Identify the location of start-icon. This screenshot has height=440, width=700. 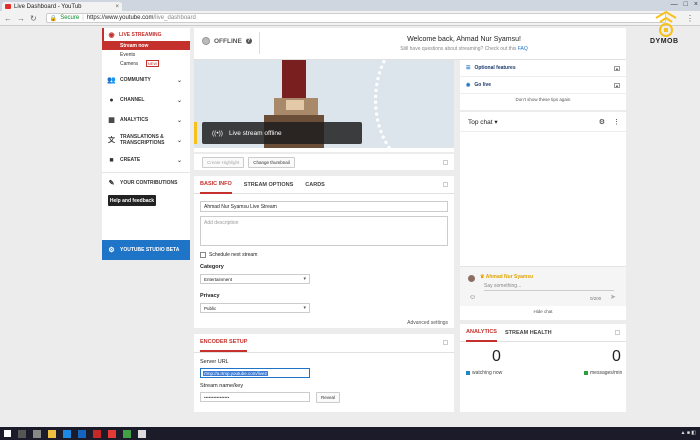
(7, 433).